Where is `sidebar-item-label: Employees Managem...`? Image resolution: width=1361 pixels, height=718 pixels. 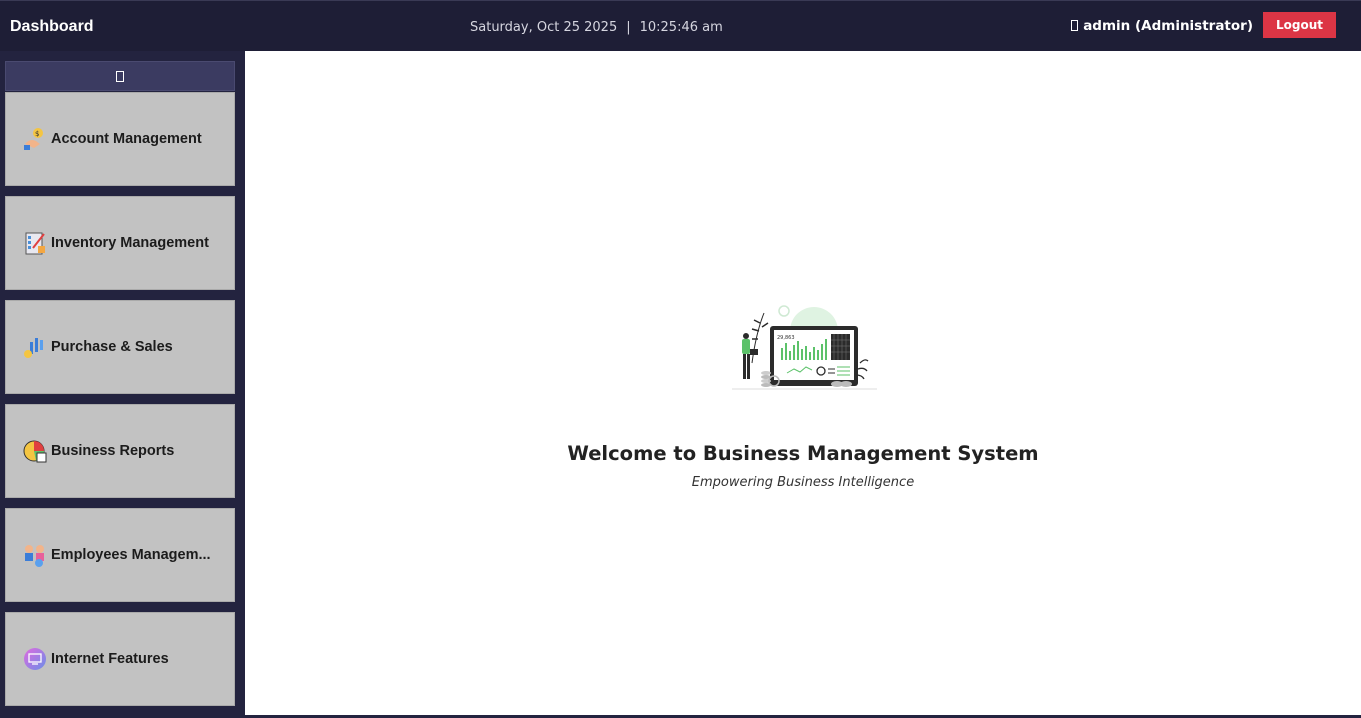 sidebar-item-label: Employees Managem... is located at coordinates (131, 555).